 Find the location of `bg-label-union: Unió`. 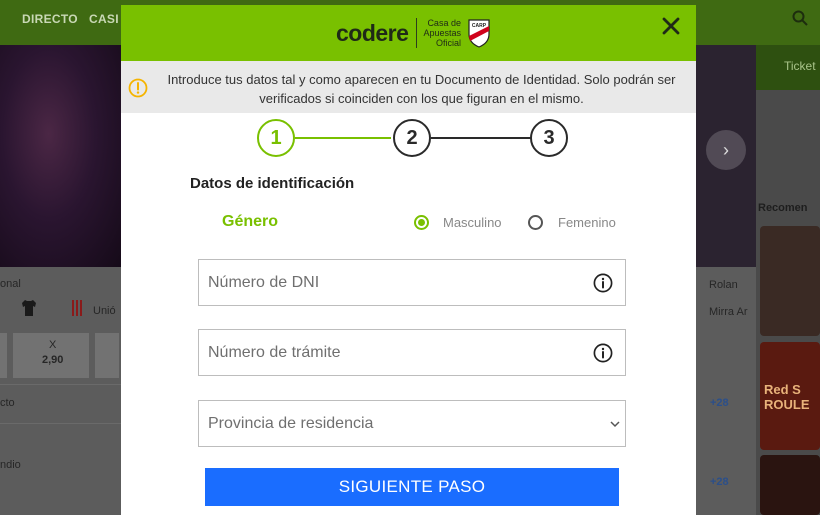

bg-label-union: Unió is located at coordinates (104, 311).